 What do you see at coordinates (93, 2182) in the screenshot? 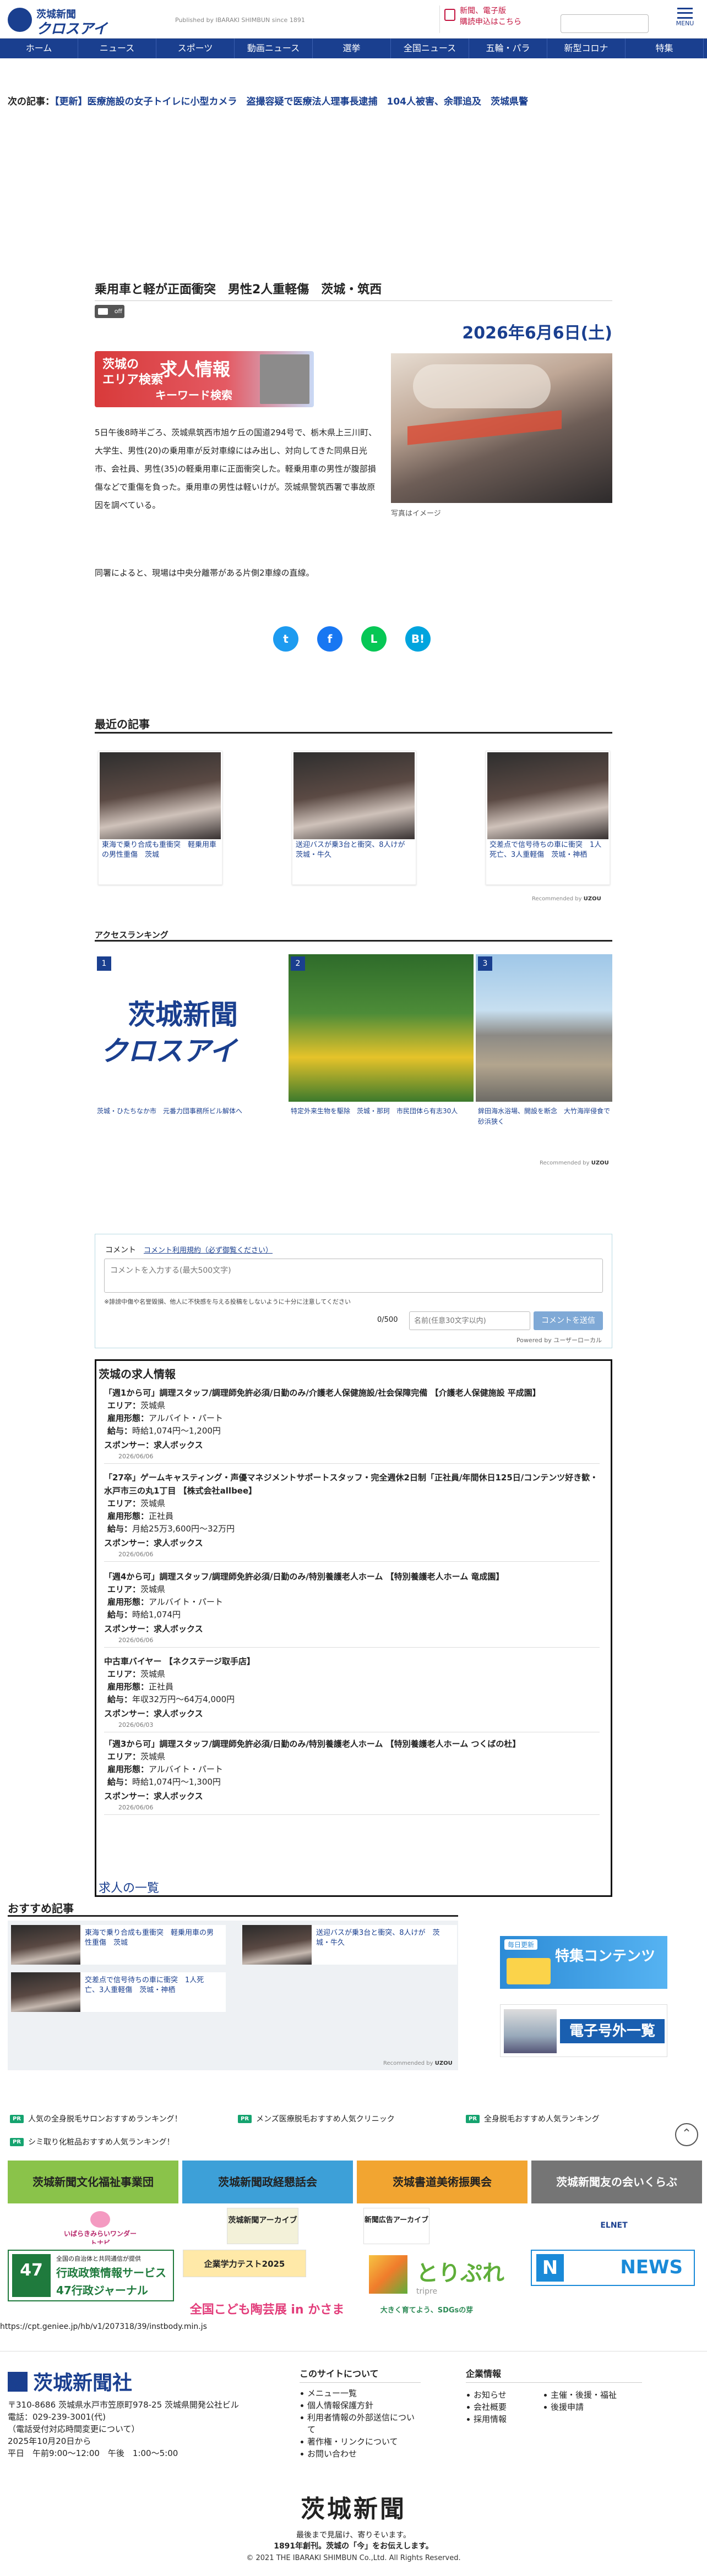
I see `group-link: 茨城新聞文化福祉事業団` at bounding box center [93, 2182].